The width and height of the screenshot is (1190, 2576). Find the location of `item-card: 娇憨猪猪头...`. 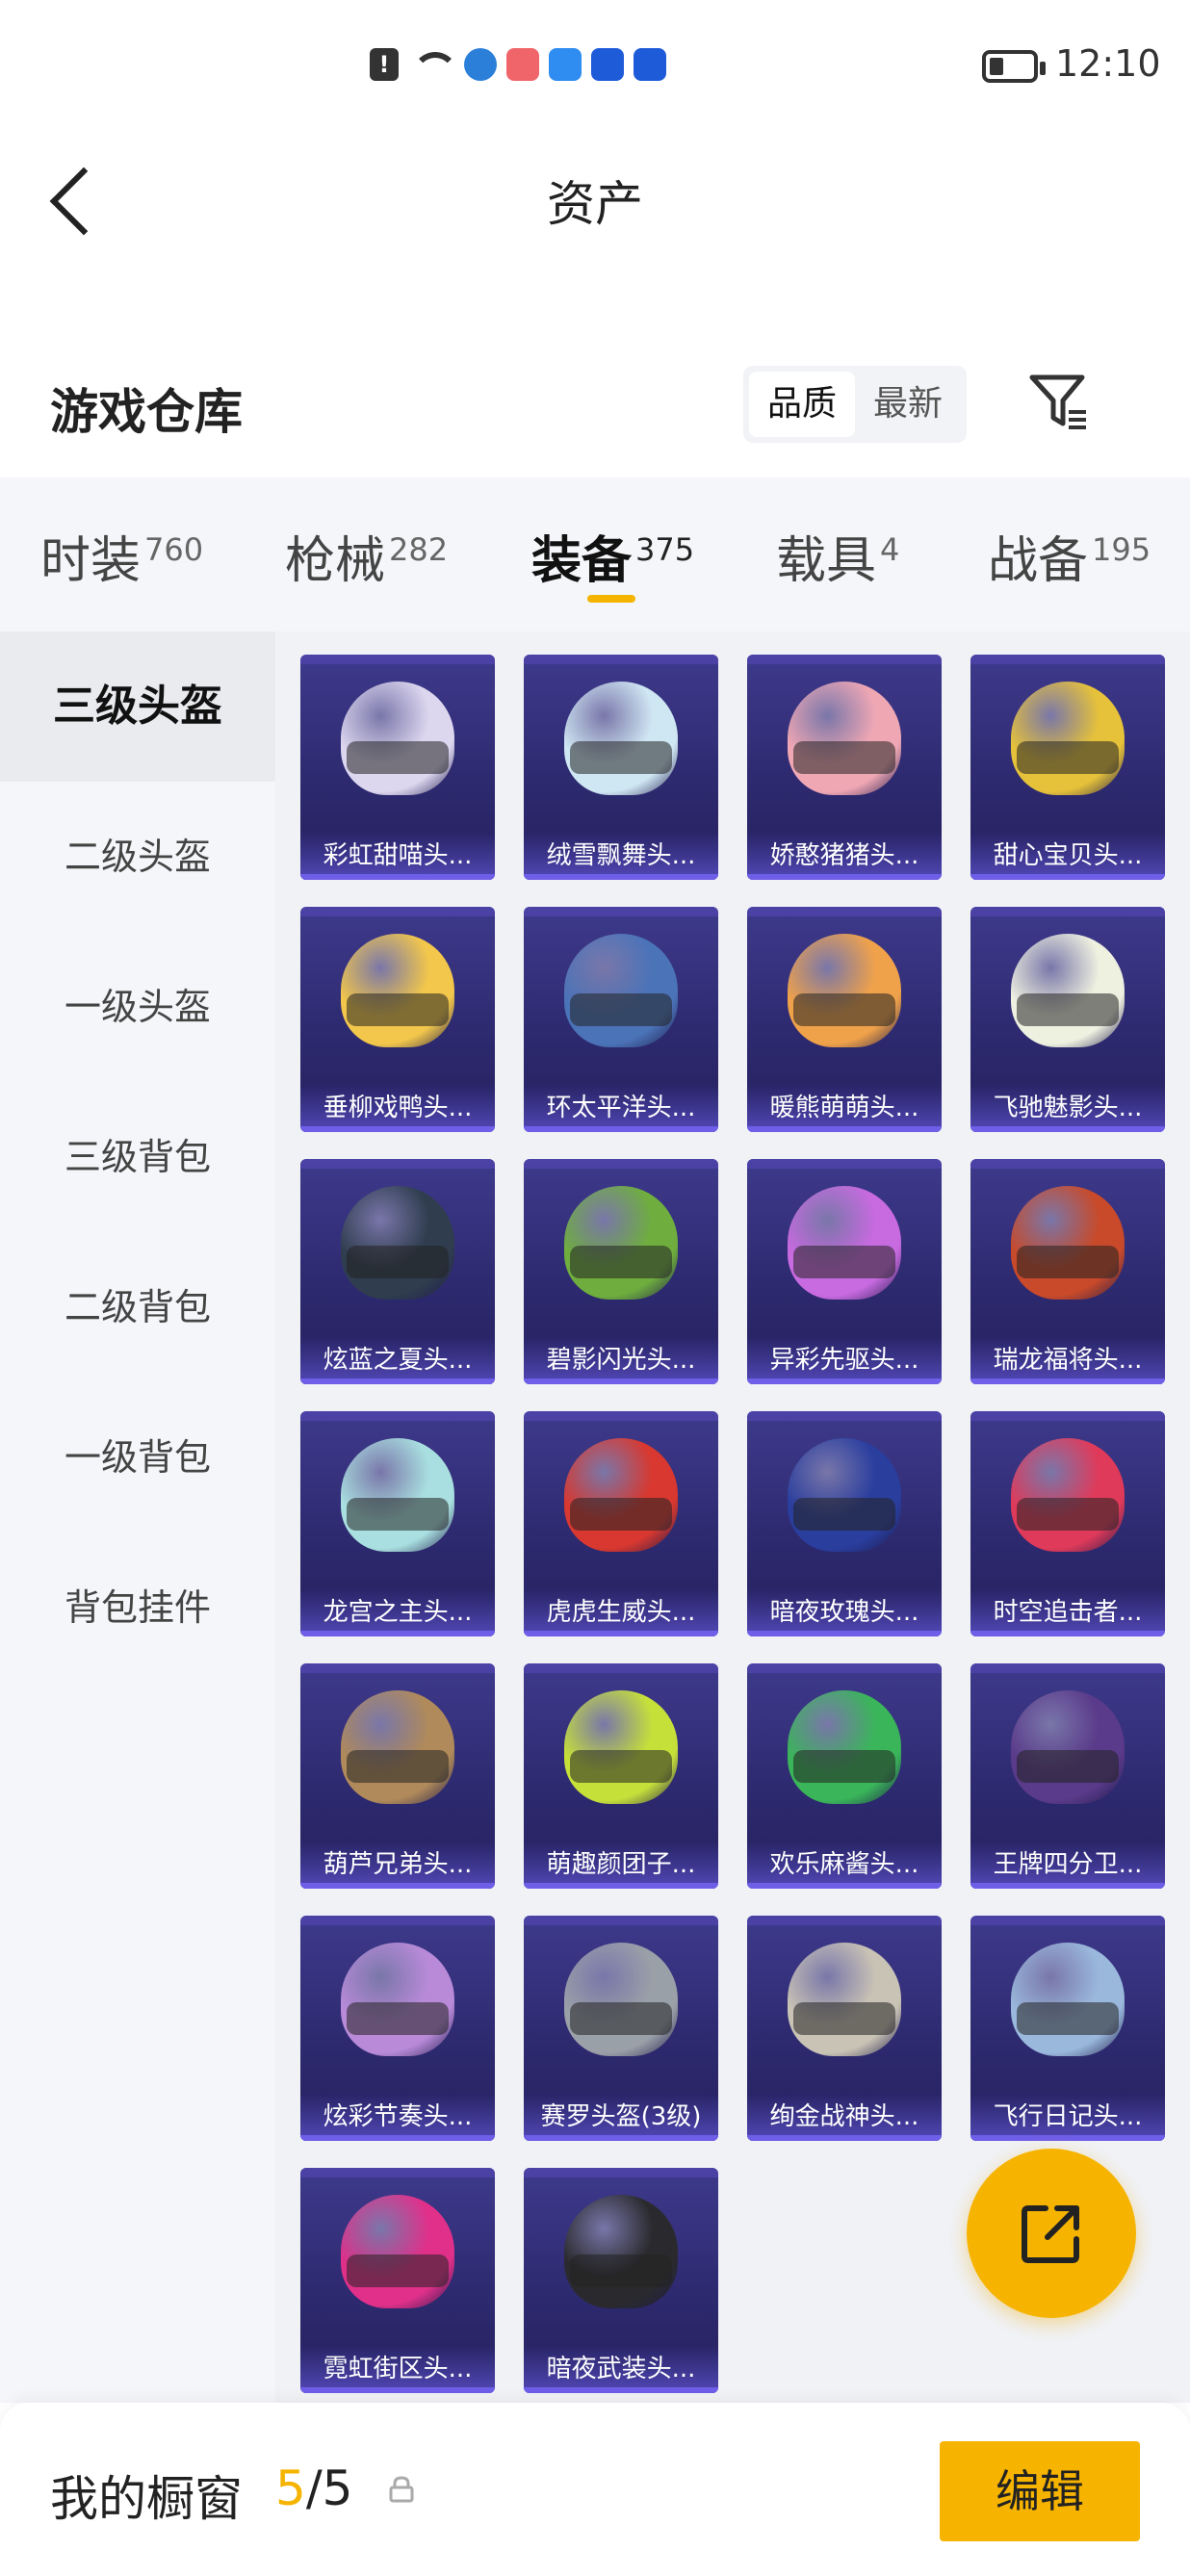

item-card: 娇憨猪猪头... is located at coordinates (845, 768).